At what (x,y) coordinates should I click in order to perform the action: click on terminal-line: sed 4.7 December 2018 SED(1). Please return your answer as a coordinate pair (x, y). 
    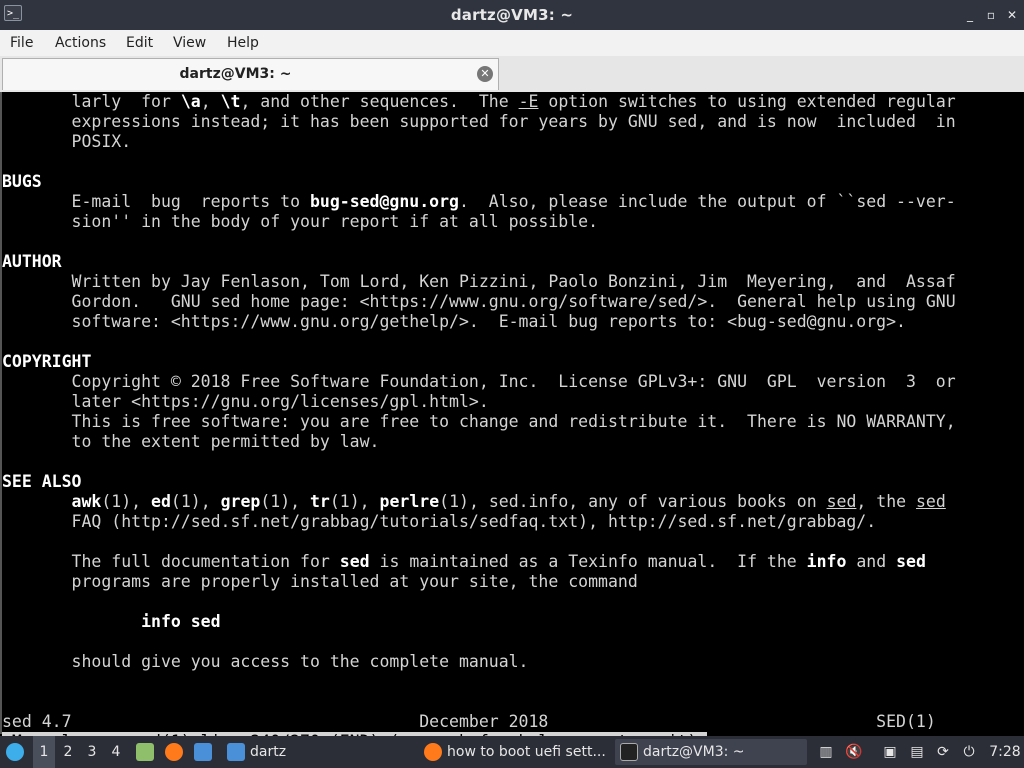
    Looking at the image, I should click on (469, 722).